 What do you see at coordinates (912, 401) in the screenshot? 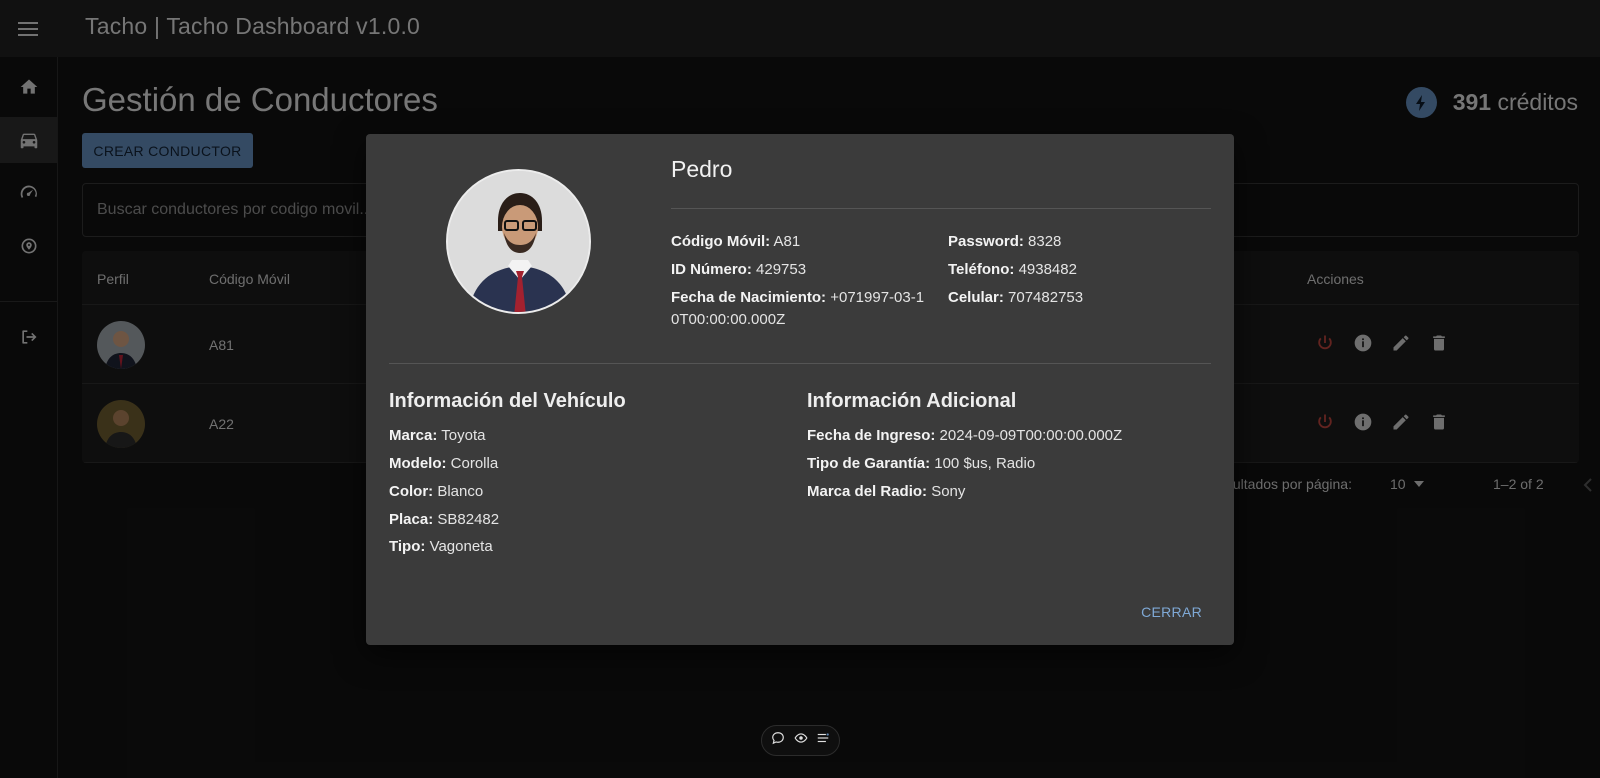
I see `additional-section-title: Información Adicional` at bounding box center [912, 401].